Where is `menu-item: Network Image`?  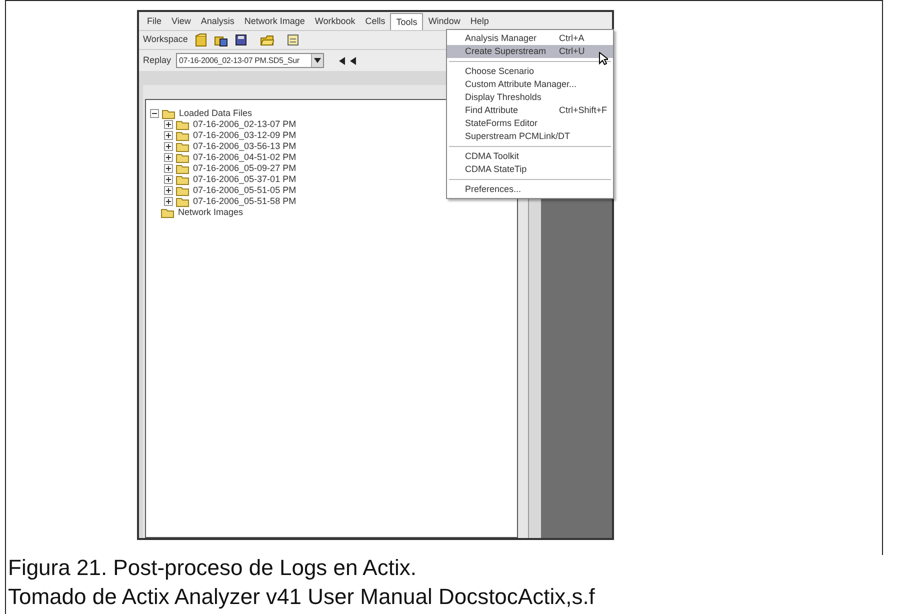
menu-item: Network Image is located at coordinates (274, 21).